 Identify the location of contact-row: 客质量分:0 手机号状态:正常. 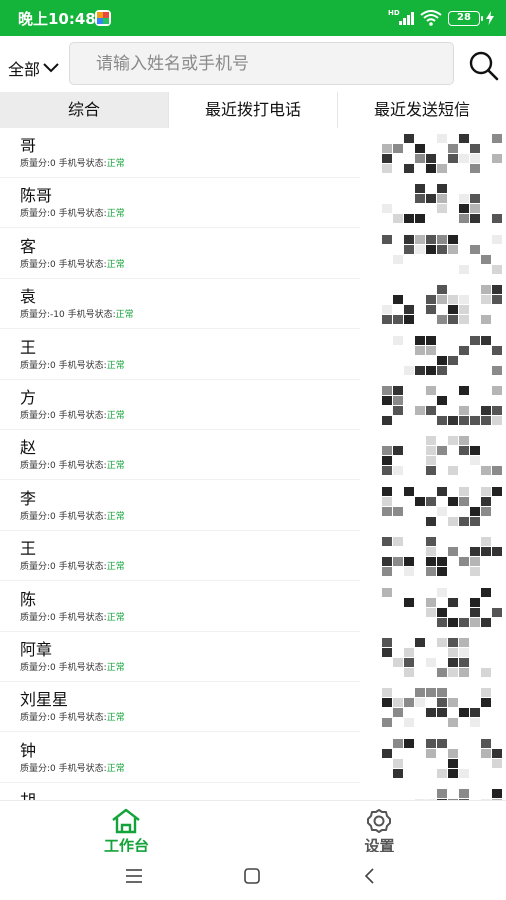
(253, 254).